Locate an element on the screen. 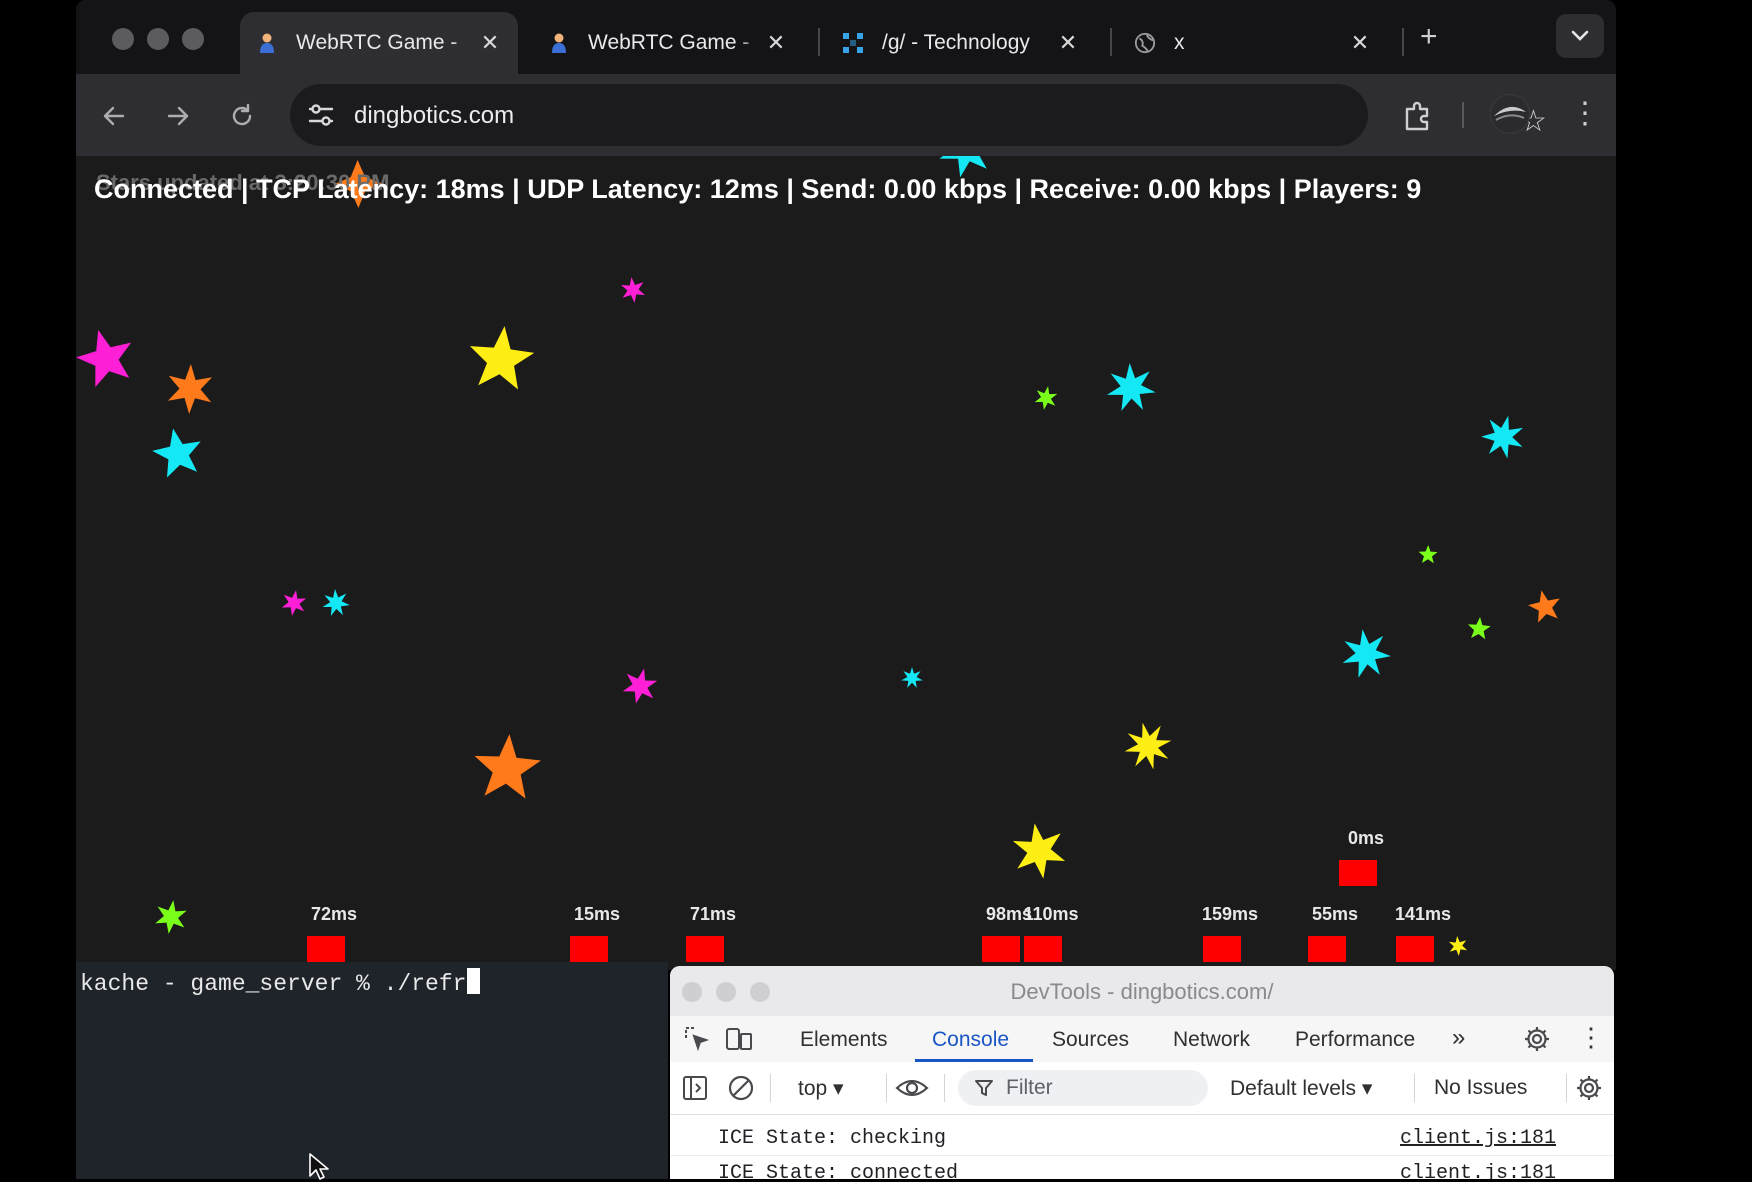 Image resolution: width=1752 pixels, height=1182 pixels. player-latency-label: 55ms is located at coordinates (1335, 914).